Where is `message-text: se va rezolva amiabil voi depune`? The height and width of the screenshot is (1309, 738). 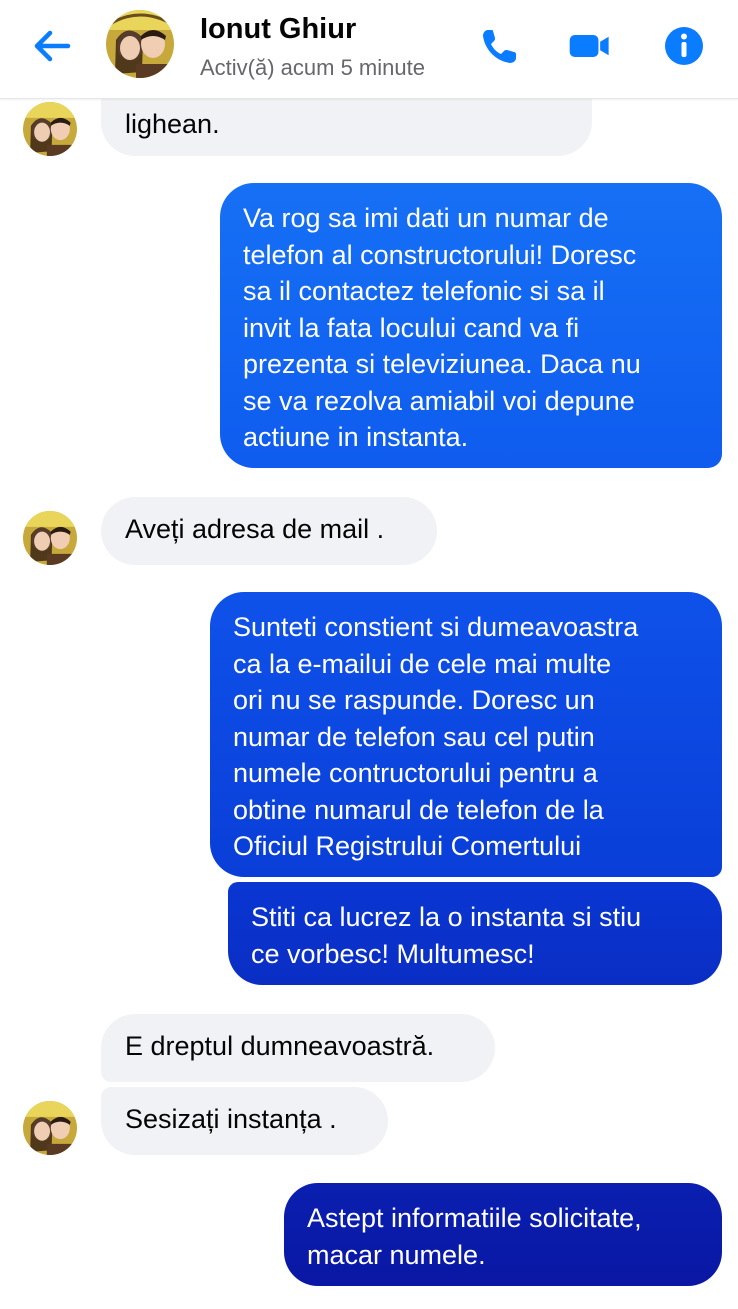 message-text: se va rezolva amiabil voi depune is located at coordinates (439, 400).